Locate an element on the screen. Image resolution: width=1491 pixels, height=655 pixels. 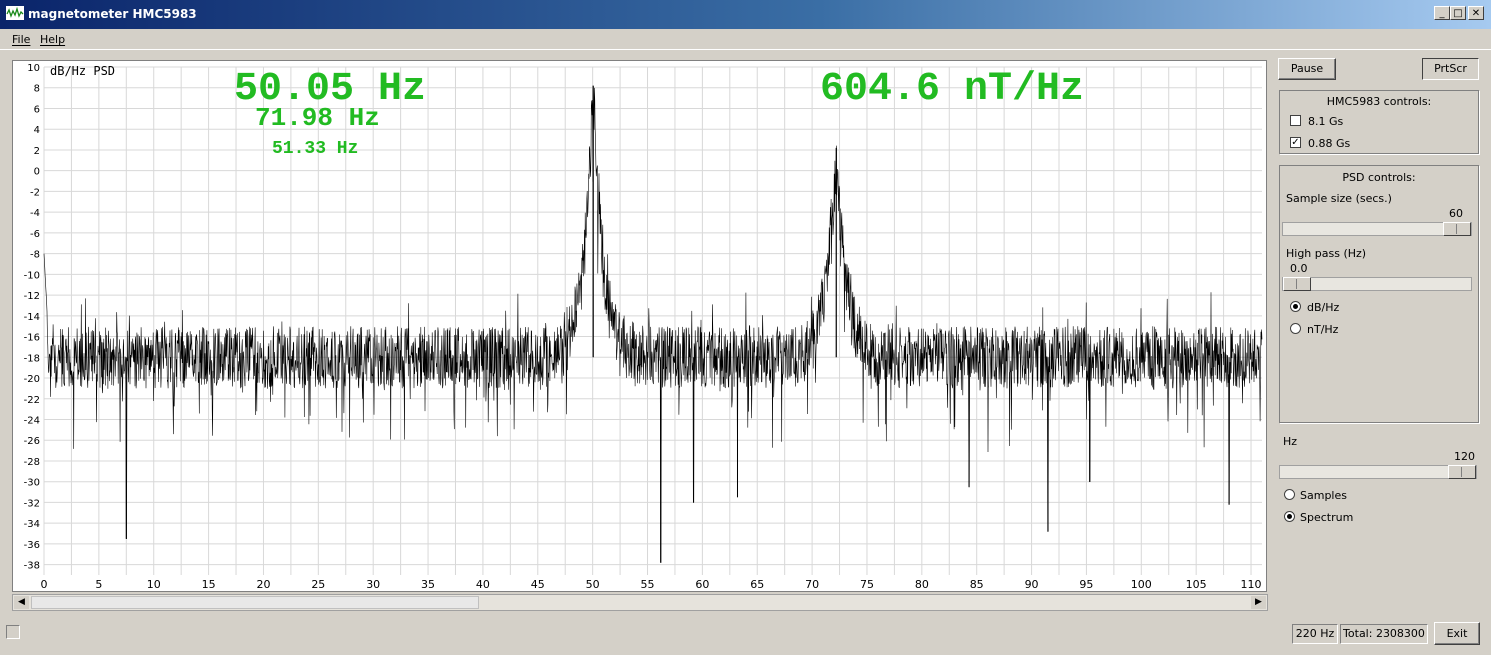
x-tick-label: 50 is located at coordinates (593, 584).